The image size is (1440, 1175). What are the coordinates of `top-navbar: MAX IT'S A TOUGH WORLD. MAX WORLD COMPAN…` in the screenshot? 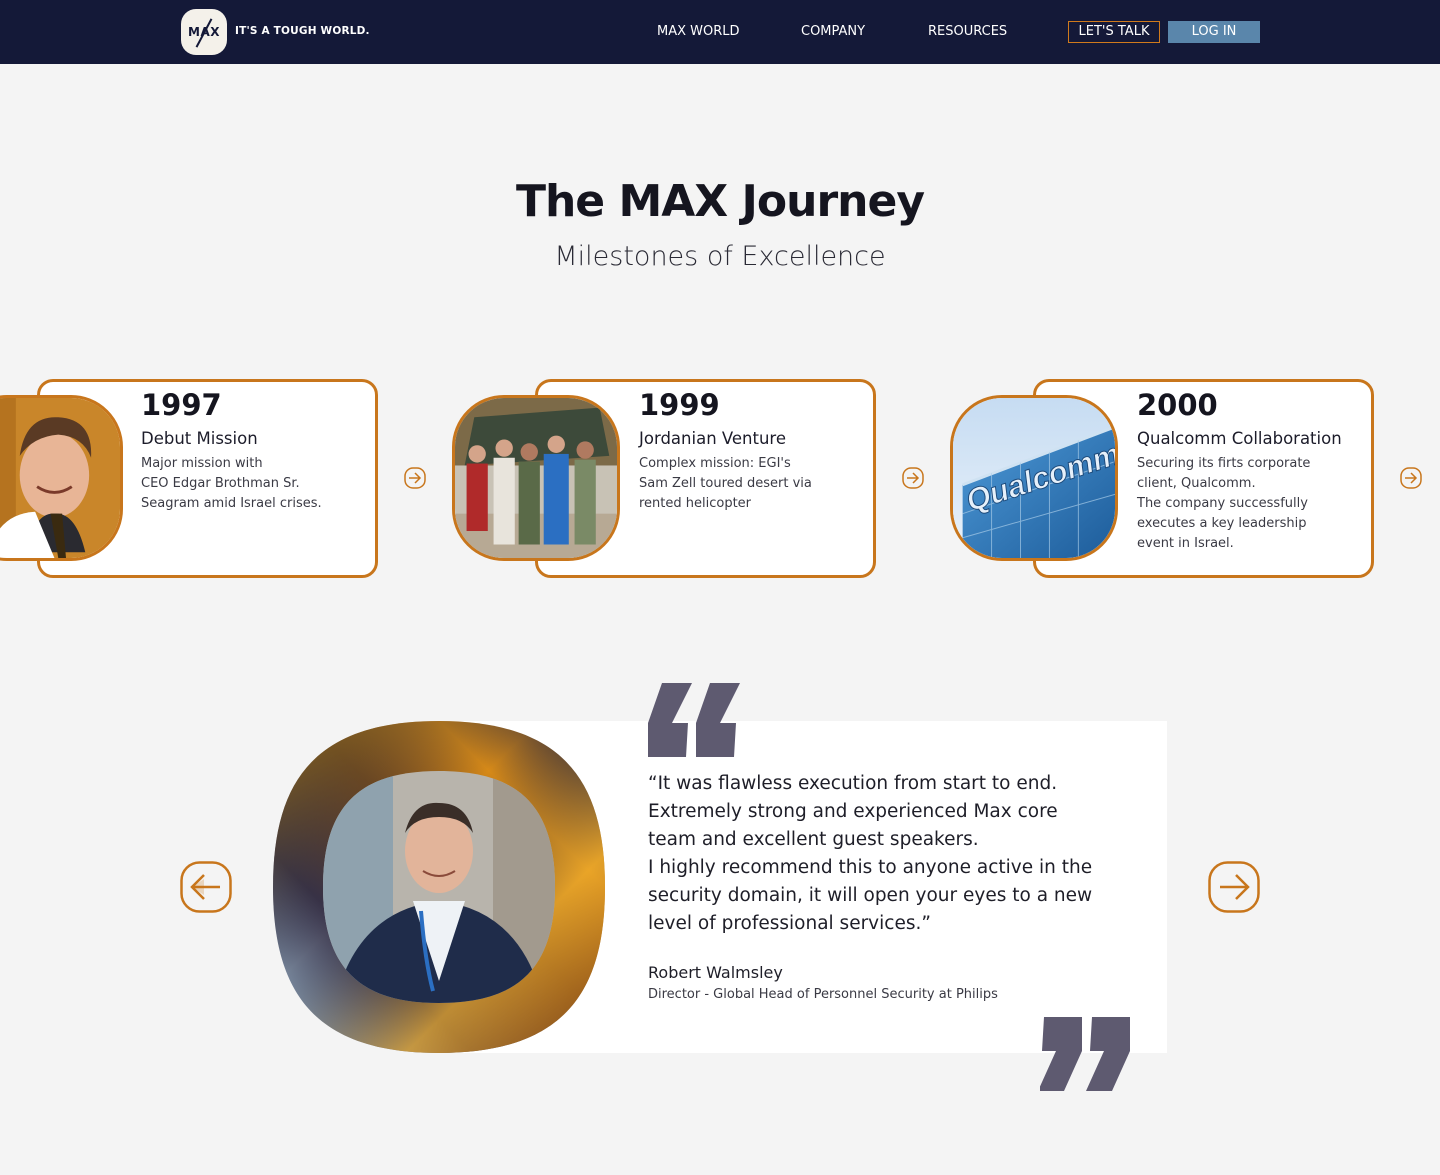 It's located at (720, 32).